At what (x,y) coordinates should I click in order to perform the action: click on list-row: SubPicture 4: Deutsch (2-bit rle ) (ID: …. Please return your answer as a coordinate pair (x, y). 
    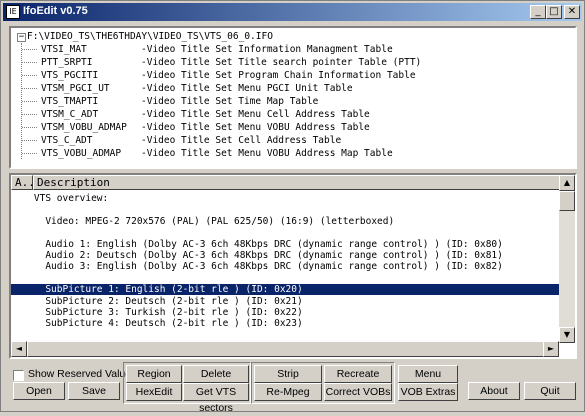
    Looking at the image, I should click on (286, 323).